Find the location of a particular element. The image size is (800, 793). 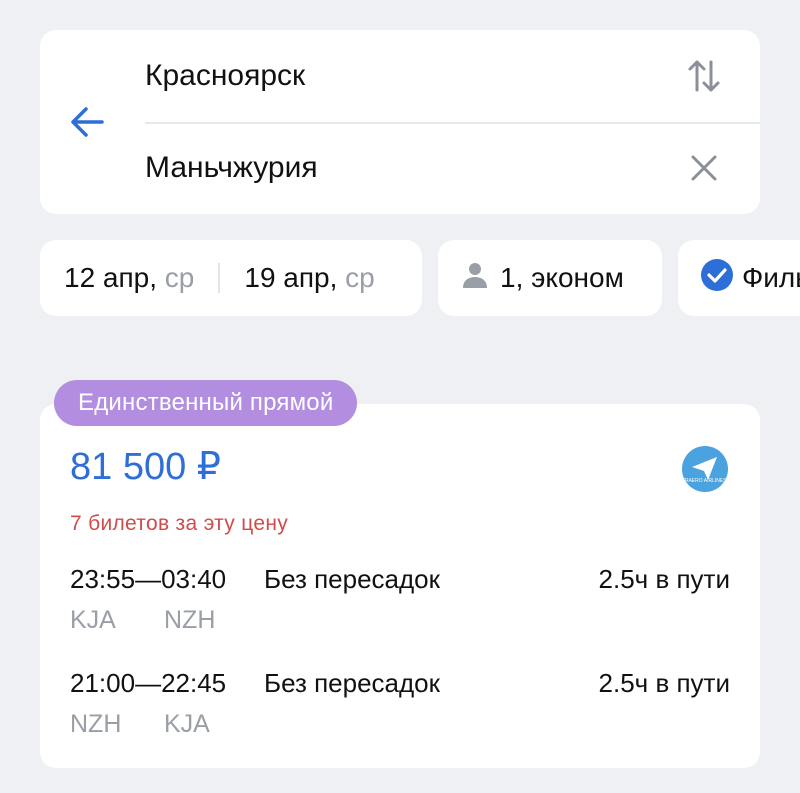

passengers-chip: 1, эконом is located at coordinates (550, 278).